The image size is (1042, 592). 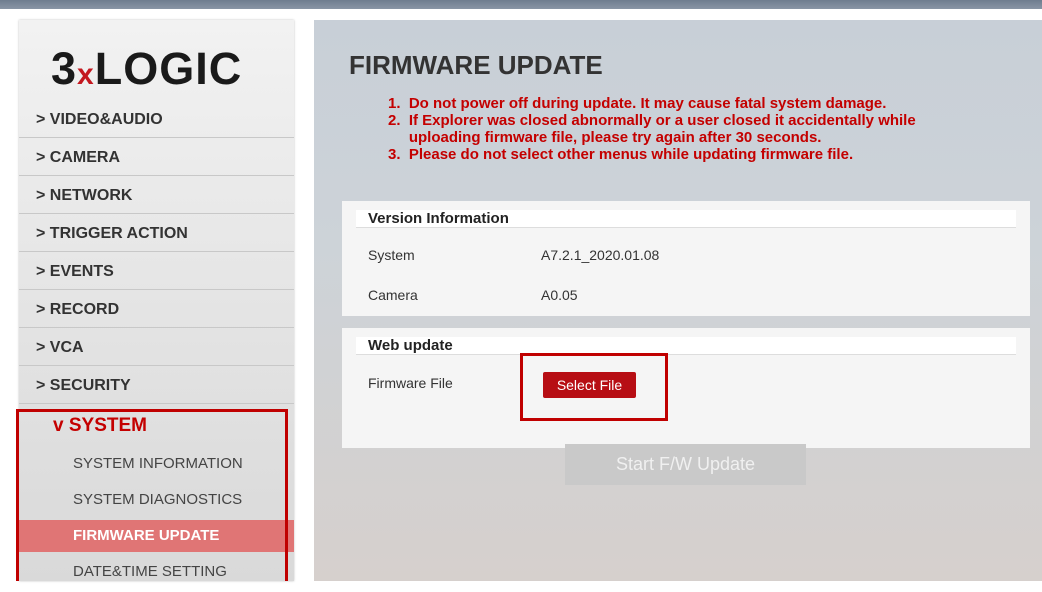 I want to click on sidebar-item-events: > EVENTS, so click(x=156, y=272).